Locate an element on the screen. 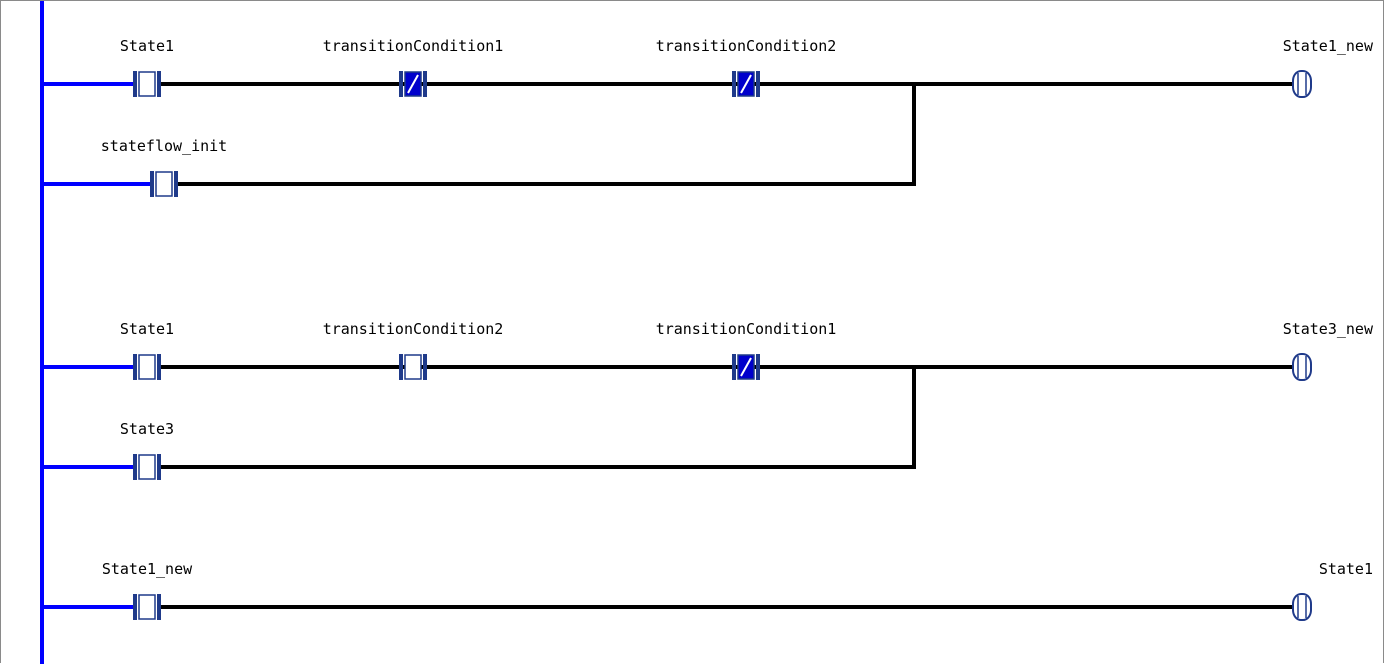 The height and width of the screenshot is (664, 1384). contact-label: State1_new is located at coordinates (147, 569).